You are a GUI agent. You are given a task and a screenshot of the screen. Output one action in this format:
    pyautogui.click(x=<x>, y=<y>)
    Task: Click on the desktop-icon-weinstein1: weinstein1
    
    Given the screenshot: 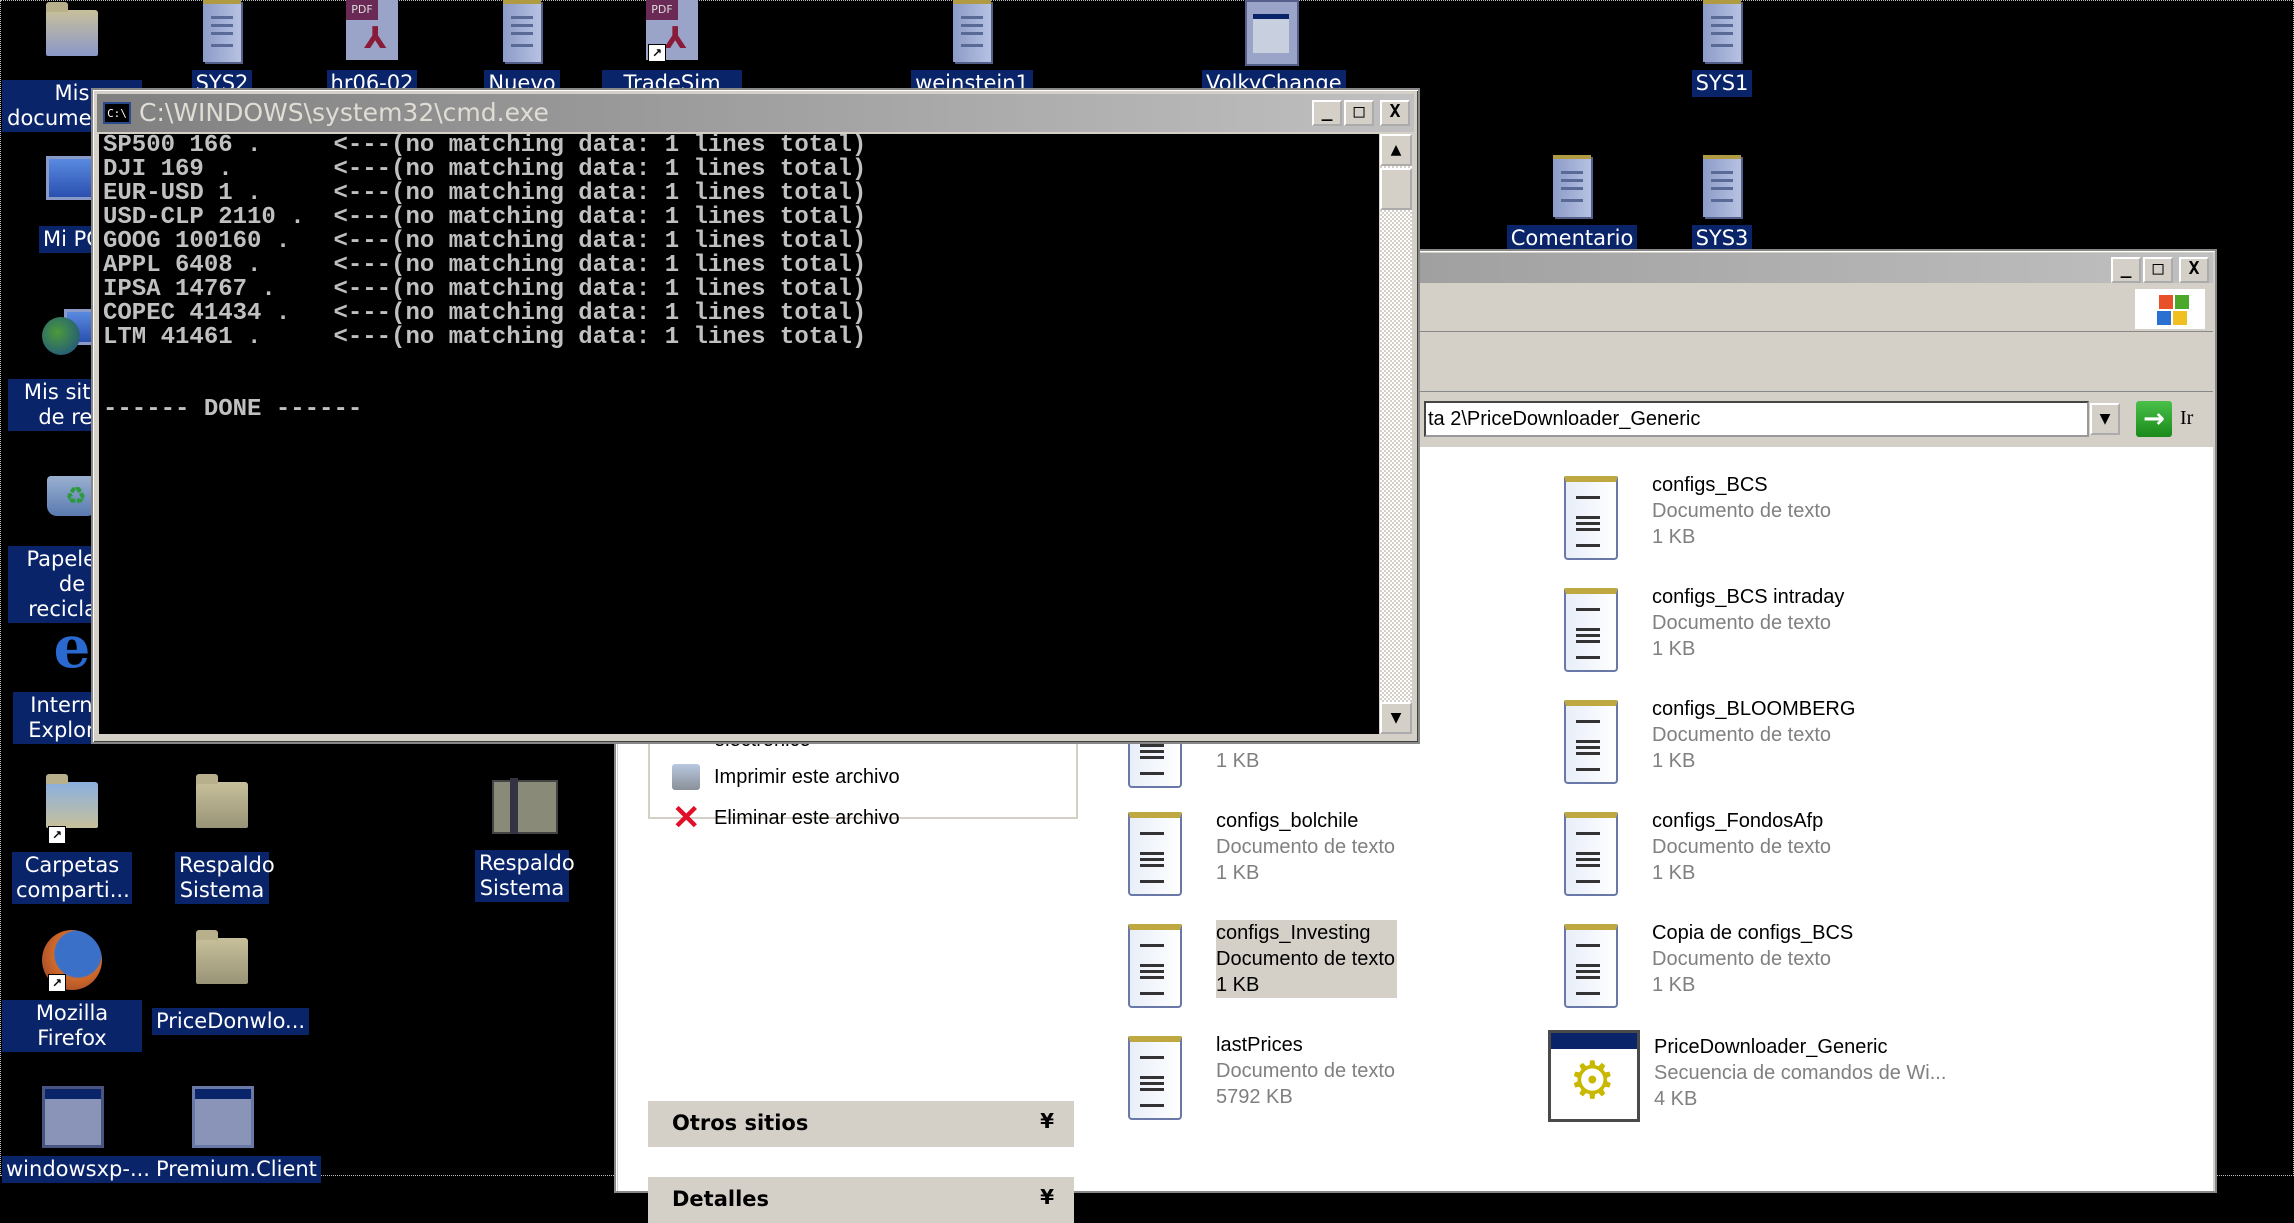 What is the action you would take?
    pyautogui.click(x=972, y=48)
    